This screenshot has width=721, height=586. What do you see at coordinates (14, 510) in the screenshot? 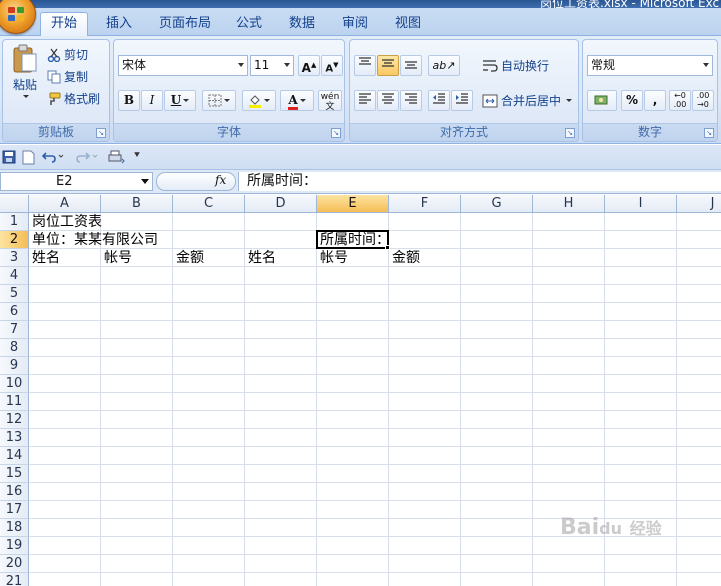
I see `row-header-17: 17` at bounding box center [14, 510].